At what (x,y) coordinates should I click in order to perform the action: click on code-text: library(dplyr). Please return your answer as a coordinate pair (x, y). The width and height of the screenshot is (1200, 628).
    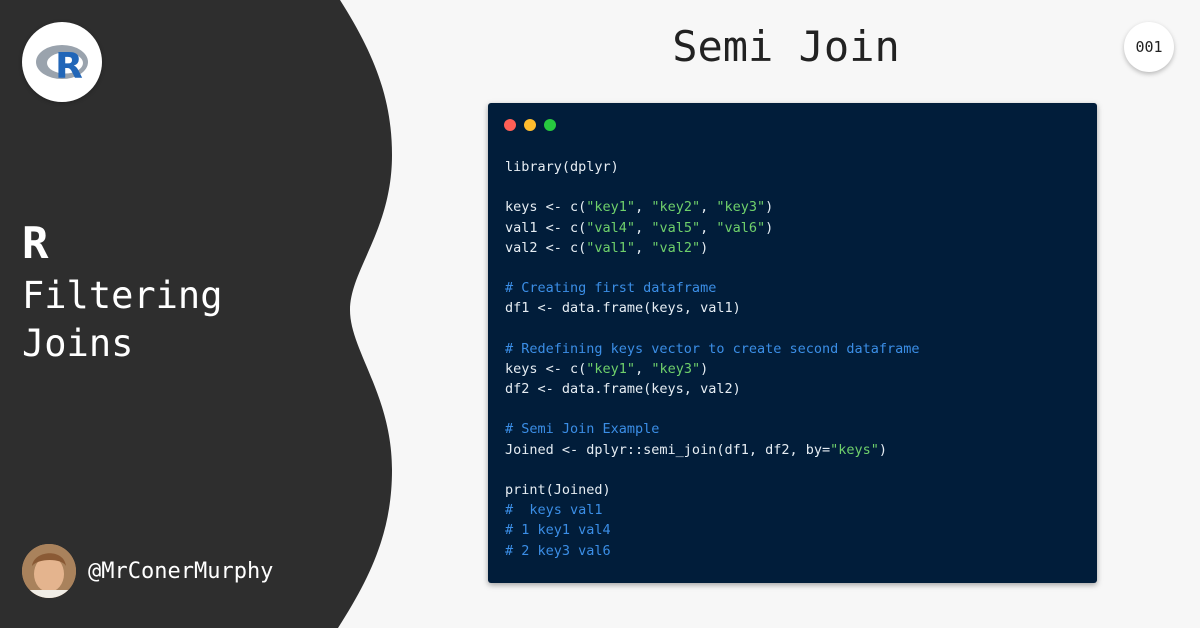
    Looking at the image, I should click on (562, 167).